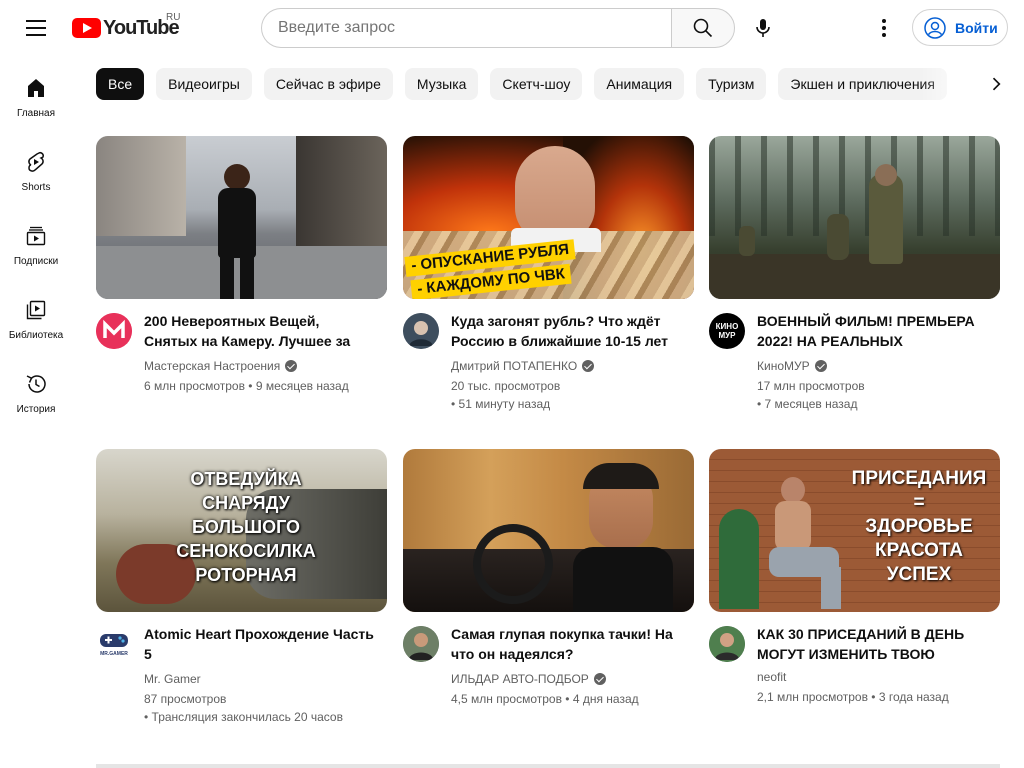 The height and width of the screenshot is (768, 1024). Describe the element at coordinates (960, 27) in the screenshot. I see `sign-in-button: Войти` at that location.